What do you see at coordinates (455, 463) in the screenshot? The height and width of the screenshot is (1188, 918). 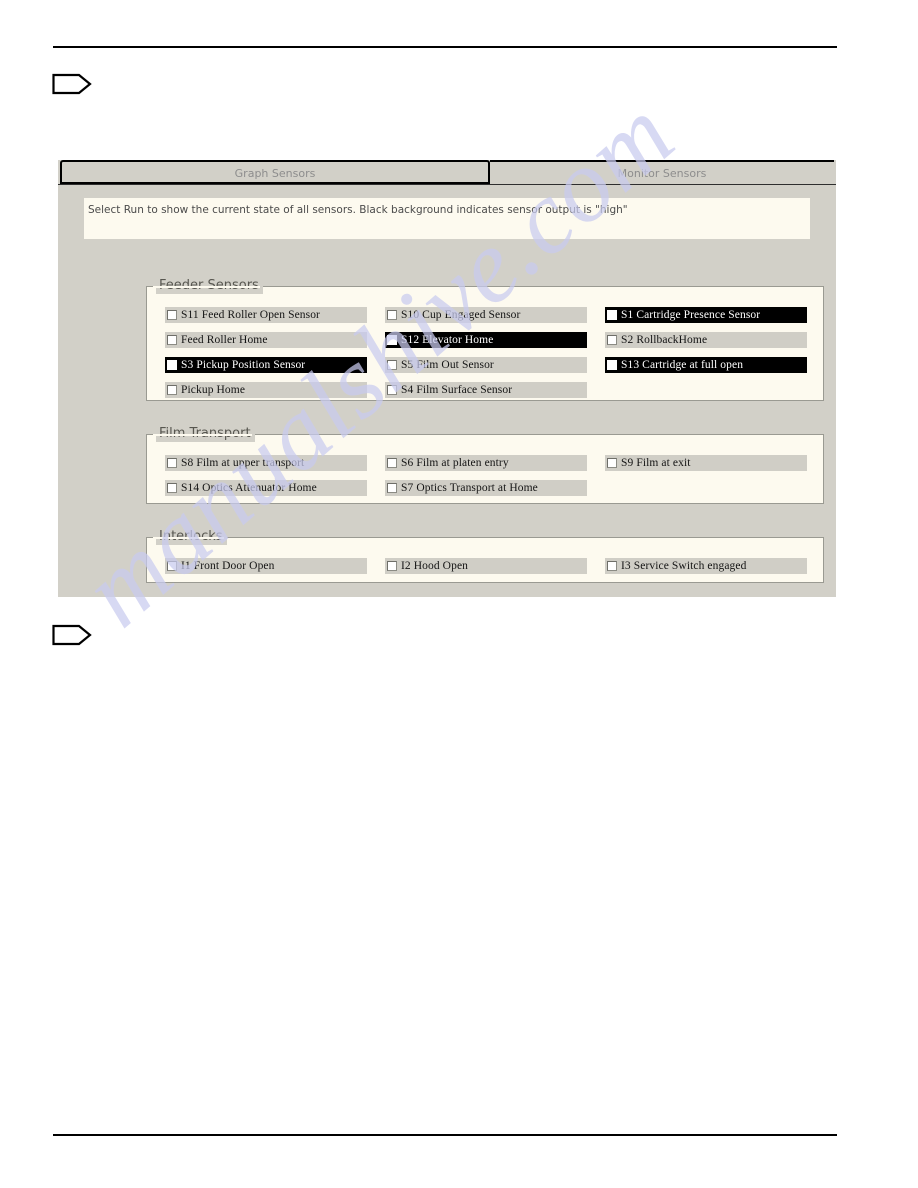 I see `sensor-label: S6 Film at platen entry` at bounding box center [455, 463].